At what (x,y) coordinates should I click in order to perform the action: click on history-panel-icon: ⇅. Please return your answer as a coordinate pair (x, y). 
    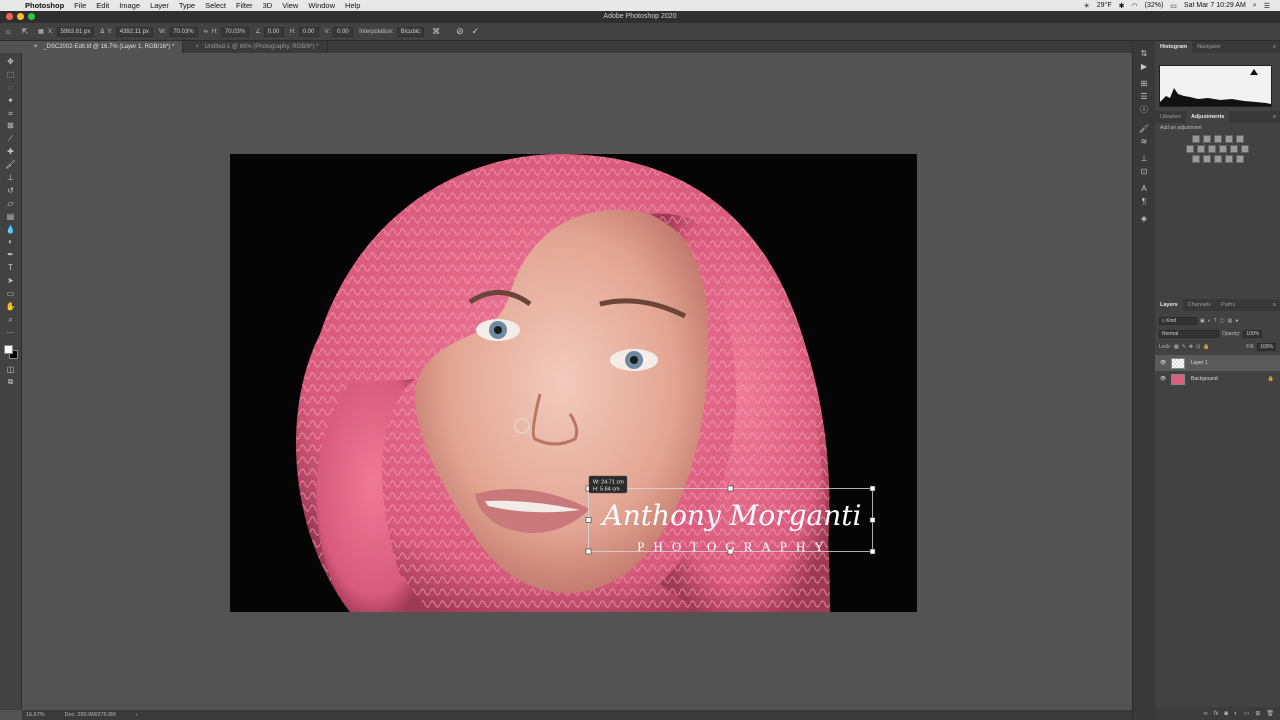
    Looking at the image, I should click on (1144, 53).